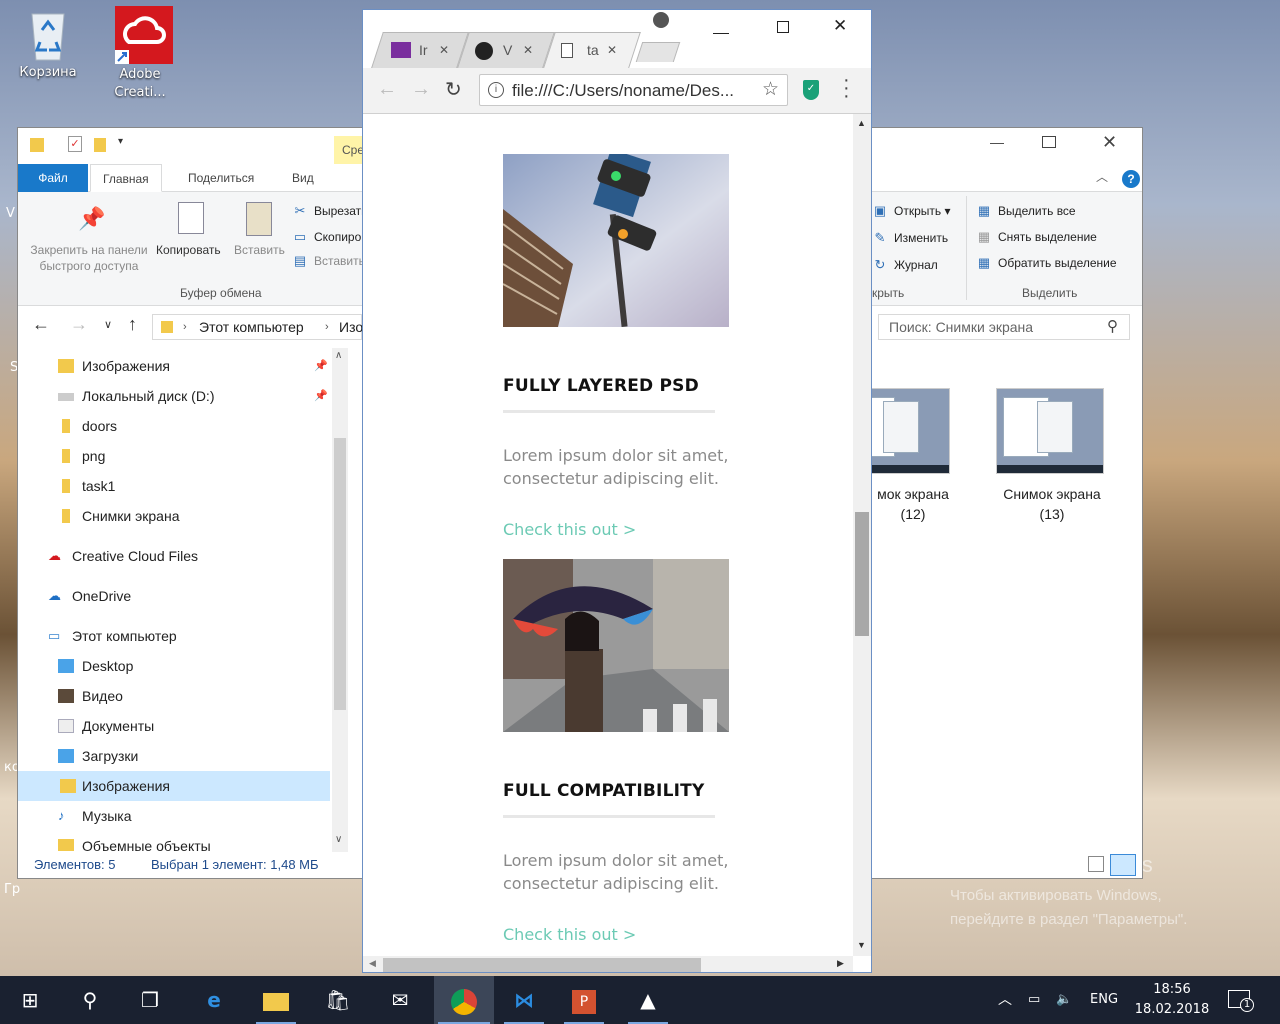 This screenshot has height=1024, width=1280. Describe the element at coordinates (1005, 1000) in the screenshot. I see `tray-chevron-icon: ︿` at that location.